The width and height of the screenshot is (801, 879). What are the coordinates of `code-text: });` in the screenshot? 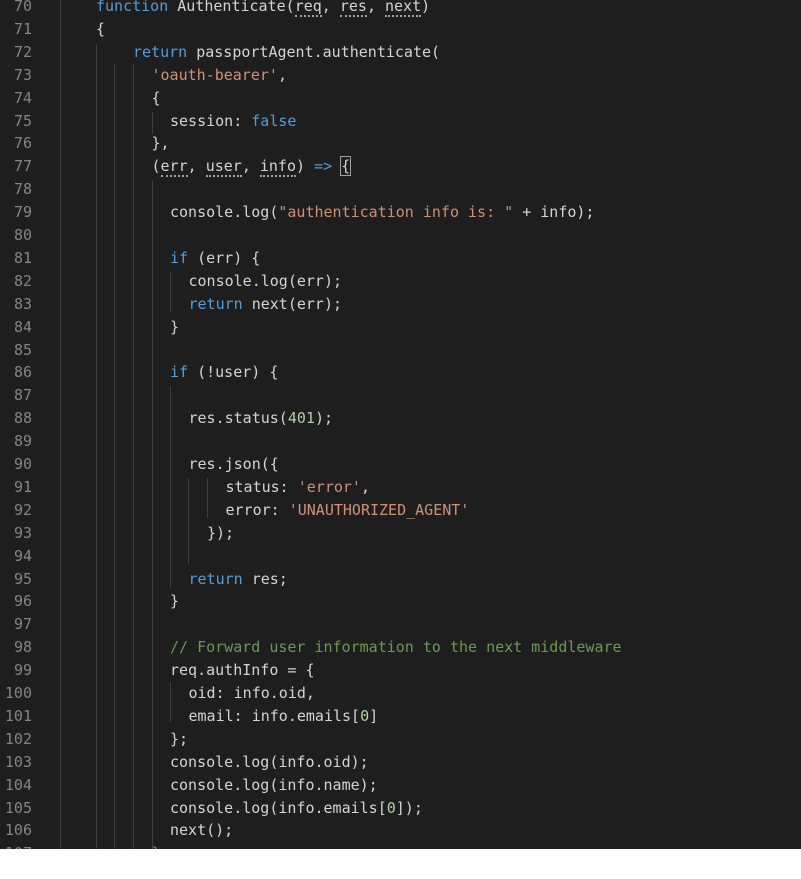 It's located at (220, 533).